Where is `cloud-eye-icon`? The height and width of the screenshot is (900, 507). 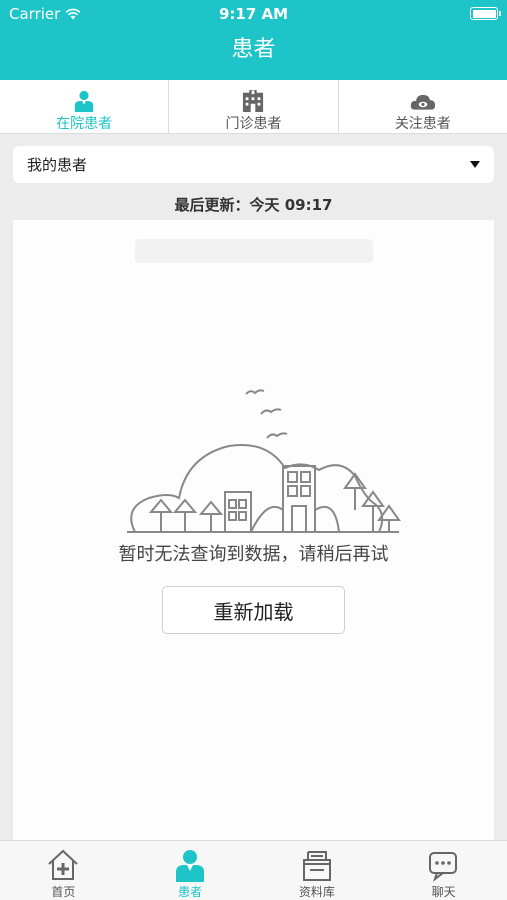
cloud-eye-icon is located at coordinates (422, 102).